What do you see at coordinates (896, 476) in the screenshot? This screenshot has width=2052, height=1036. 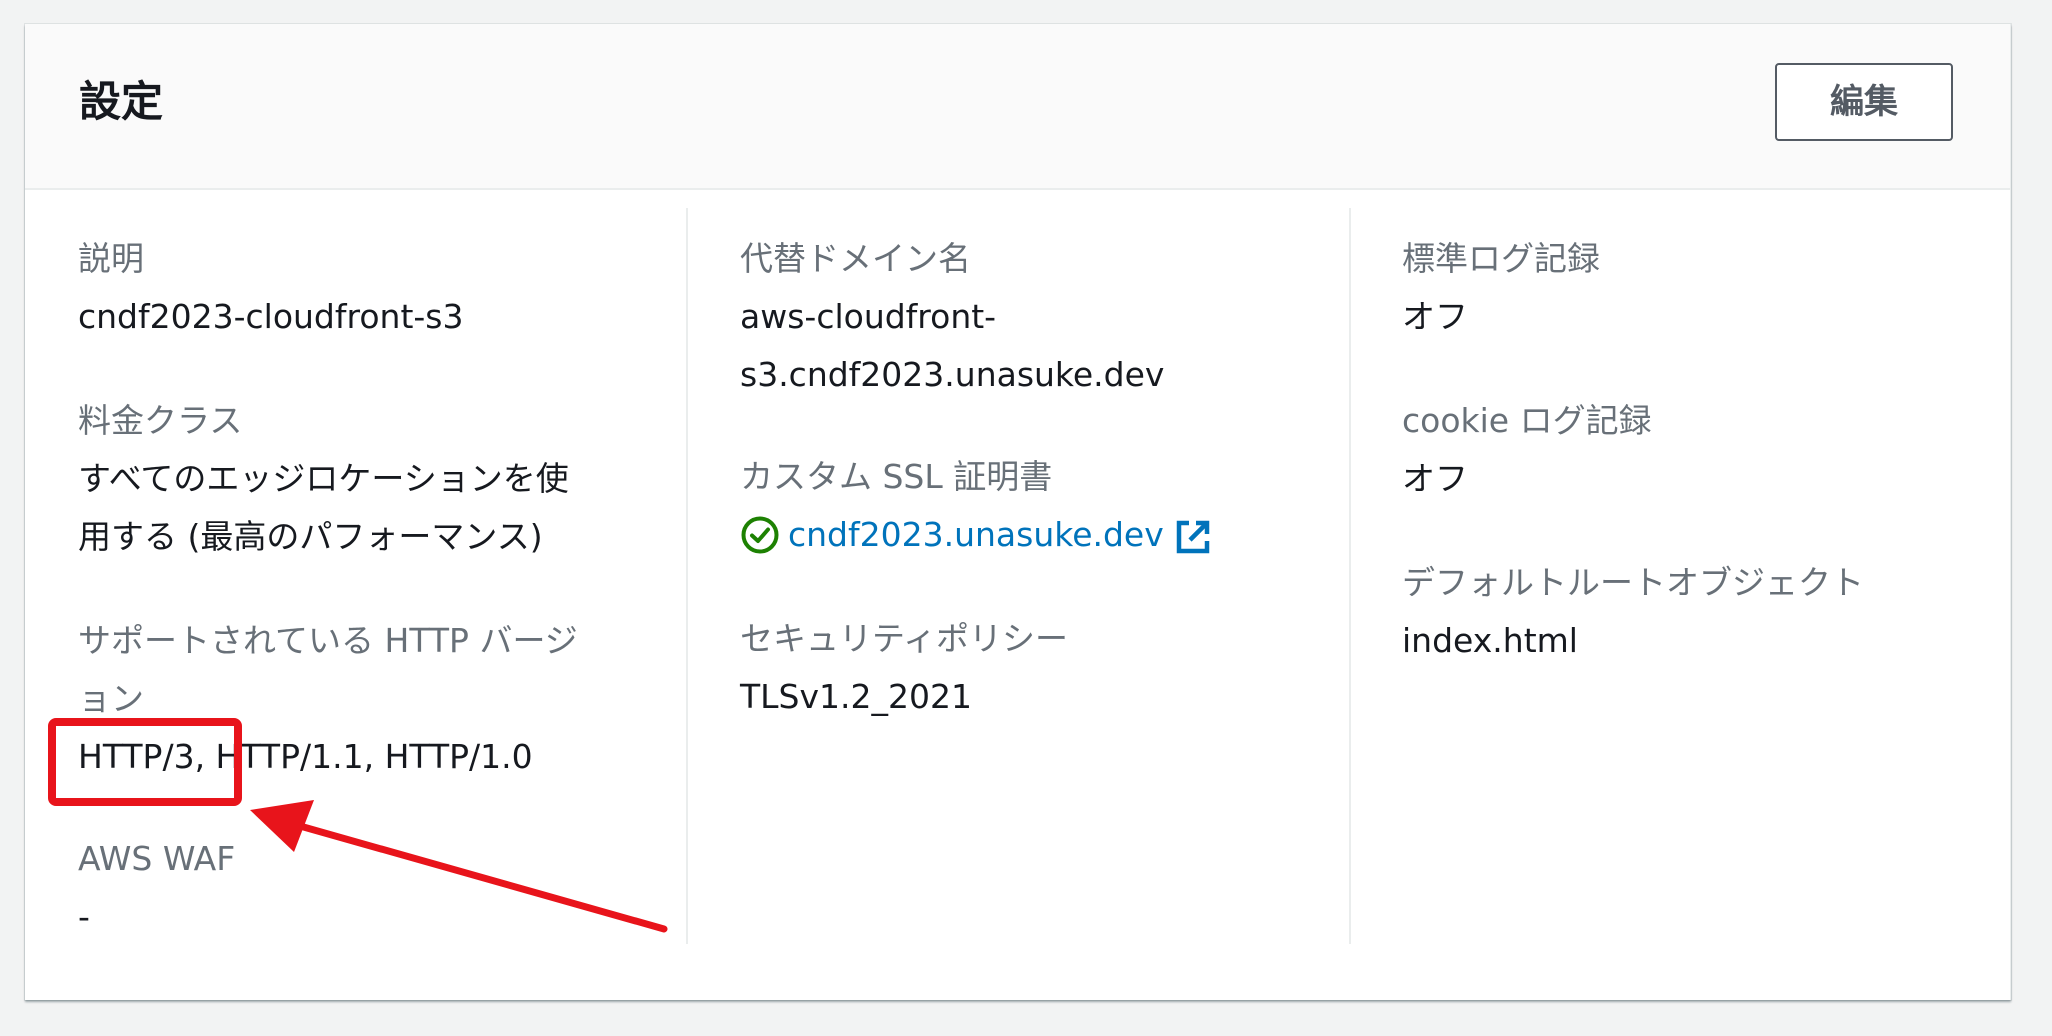 I see `ssl-cert-label: カスタム SSL 証明書` at bounding box center [896, 476].